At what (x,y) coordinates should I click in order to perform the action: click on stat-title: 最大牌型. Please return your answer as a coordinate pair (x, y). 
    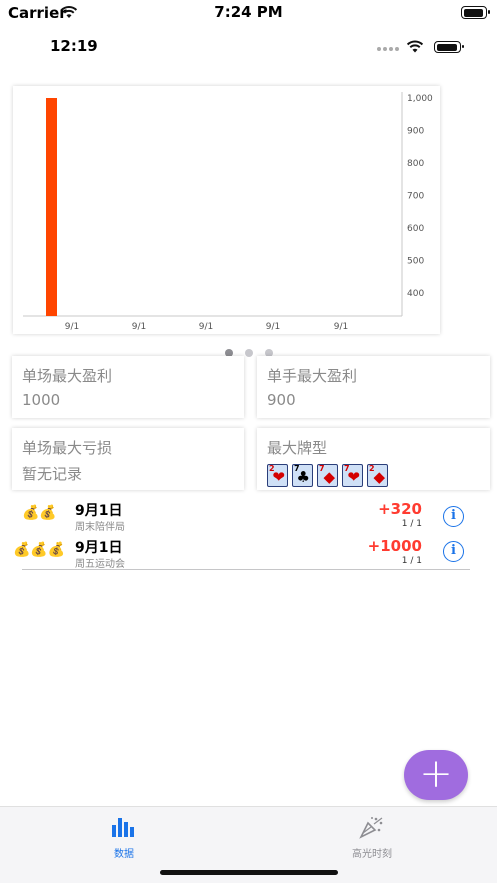
    Looking at the image, I should click on (297, 448).